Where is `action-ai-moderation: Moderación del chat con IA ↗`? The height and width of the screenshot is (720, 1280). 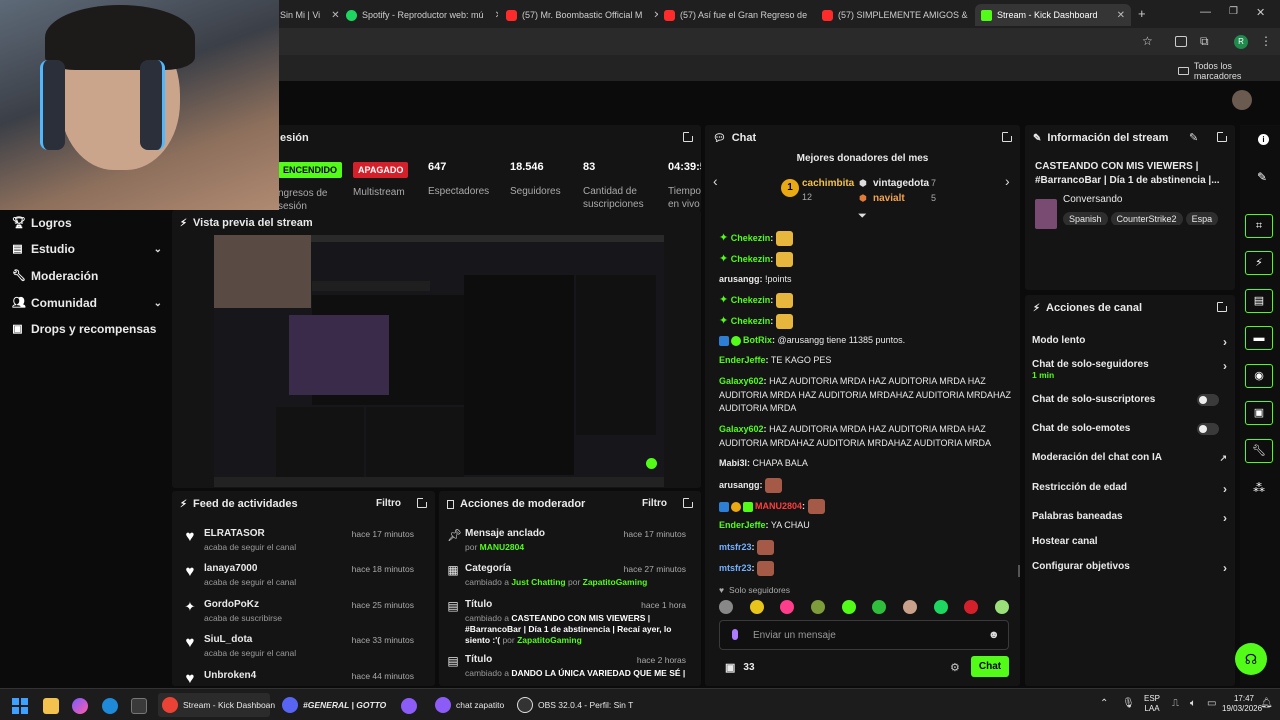
action-ai-moderation: Moderación del chat con IA ↗ is located at coordinates (1129, 457).